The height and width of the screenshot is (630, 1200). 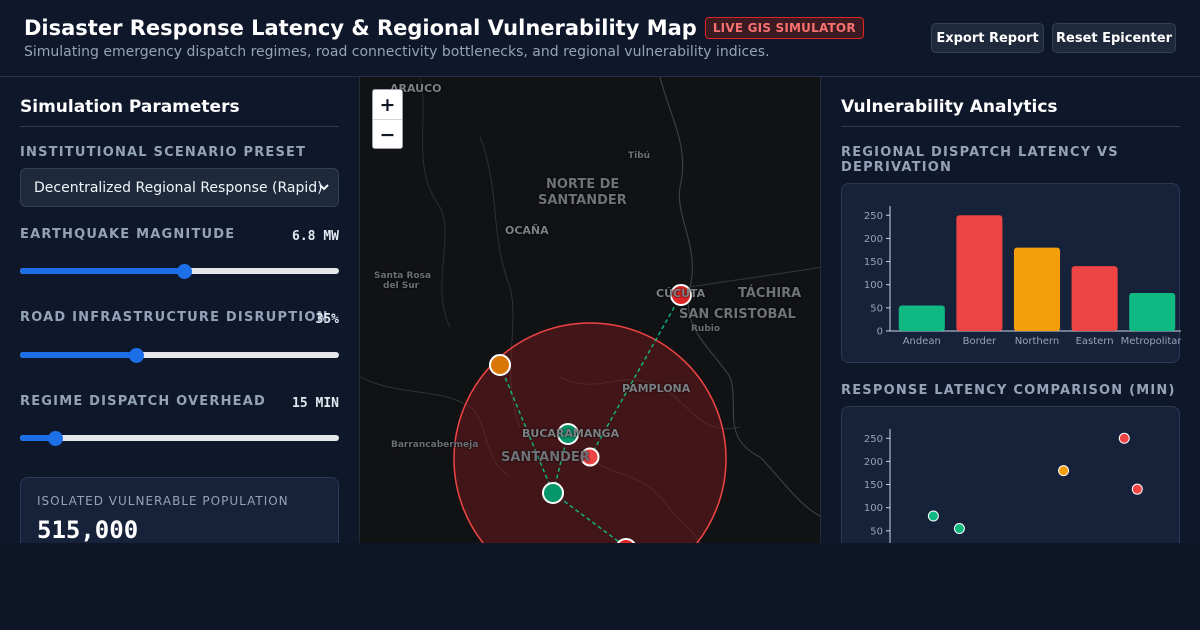 I want to click on page-background, so click(x=600, y=586).